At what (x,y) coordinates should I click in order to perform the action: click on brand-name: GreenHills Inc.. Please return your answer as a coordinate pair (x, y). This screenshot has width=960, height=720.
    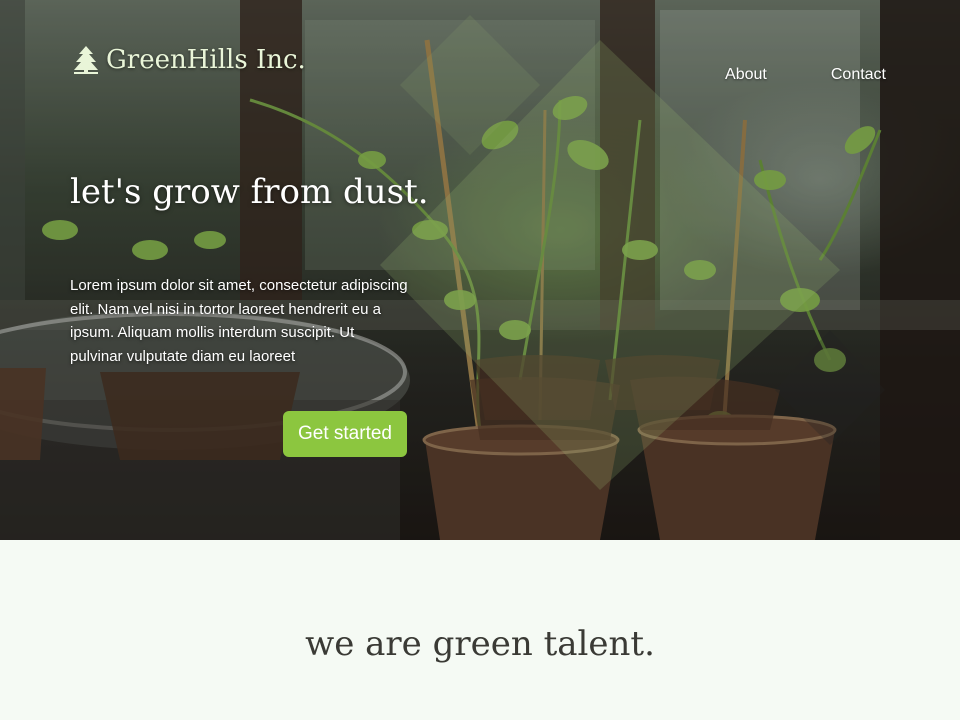
    Looking at the image, I should click on (206, 60).